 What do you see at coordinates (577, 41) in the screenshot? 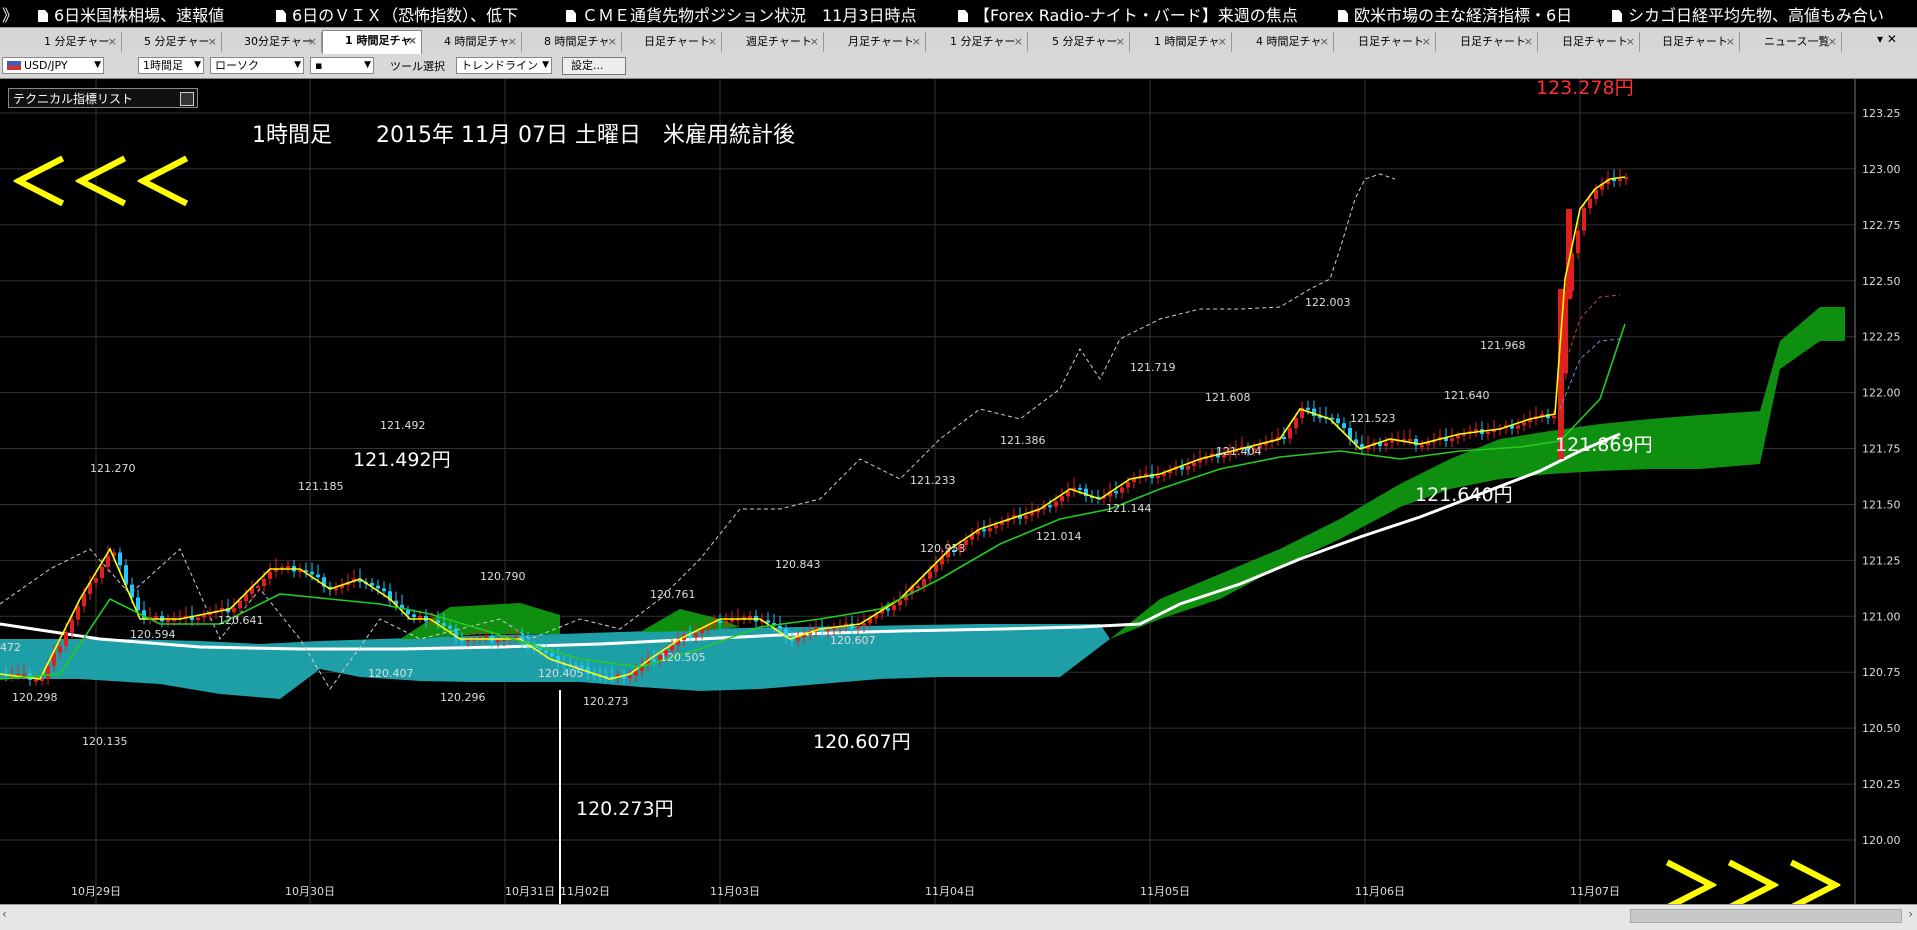
I see `chart-tab-label: 8 時間足チャ` at bounding box center [577, 41].